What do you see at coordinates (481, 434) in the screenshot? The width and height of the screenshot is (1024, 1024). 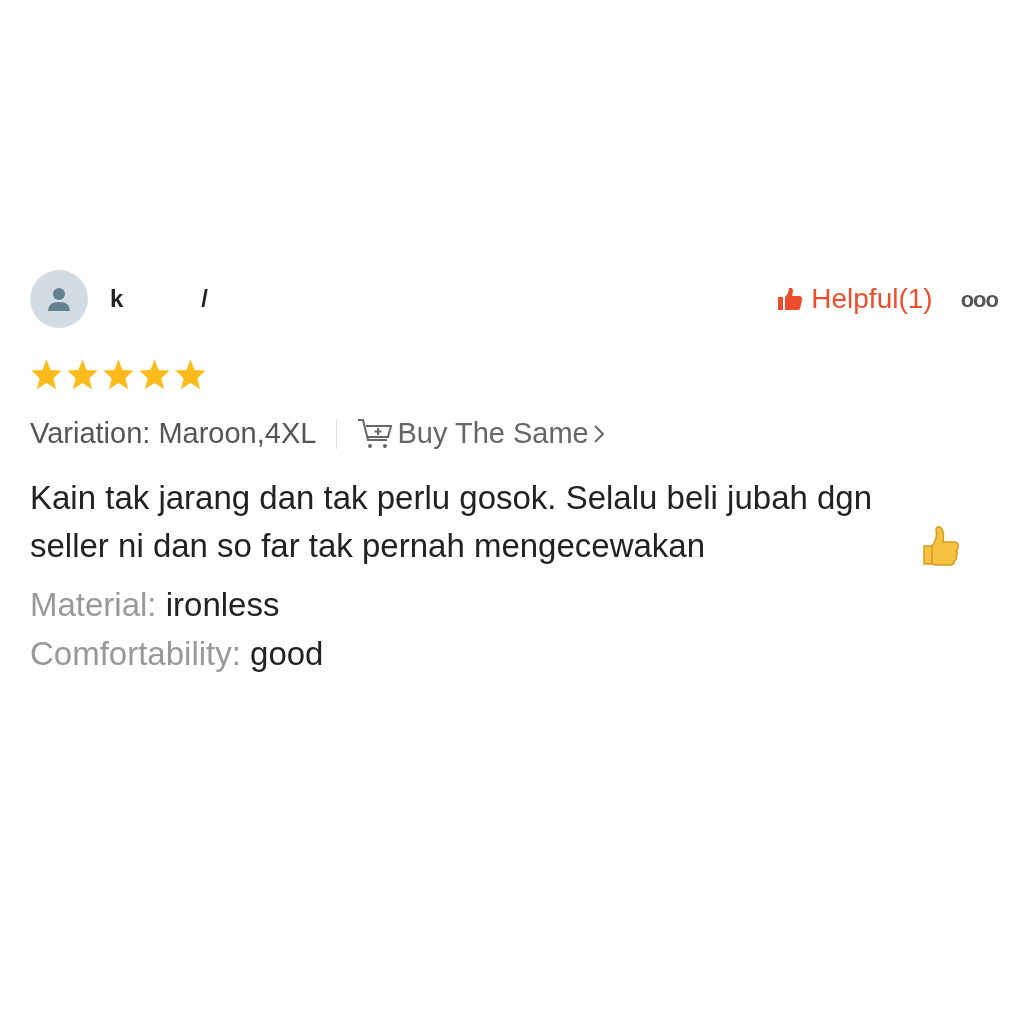 I see `buy-the-same-link: Buy The Same` at bounding box center [481, 434].